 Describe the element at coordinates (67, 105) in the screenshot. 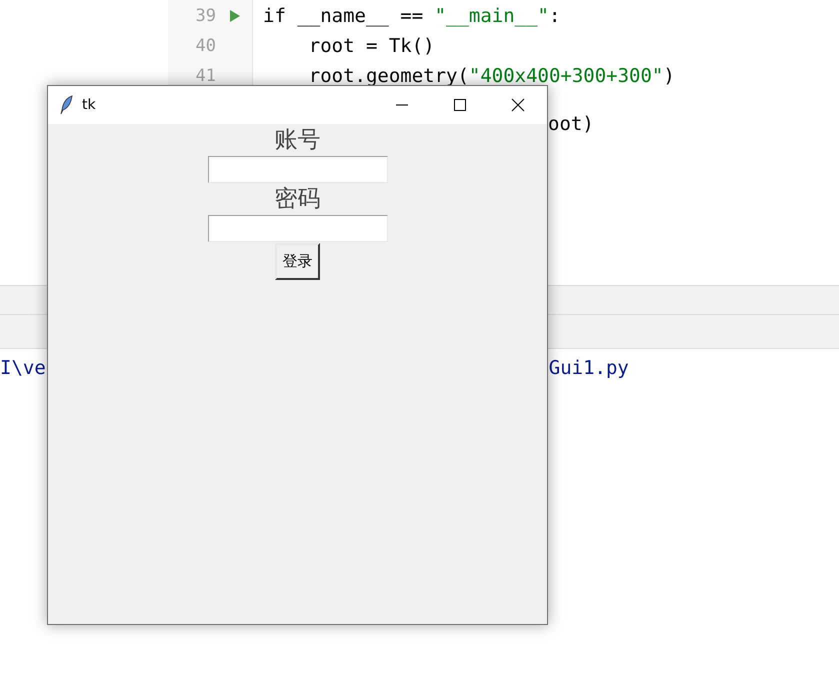

I see `feather-icon` at that location.